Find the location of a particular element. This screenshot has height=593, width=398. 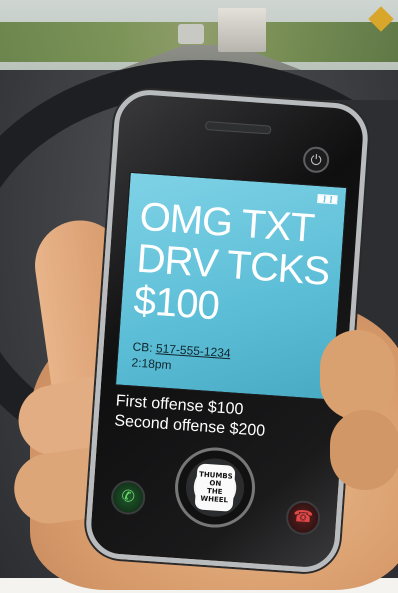

logo-text: WHEEL is located at coordinates (214, 499).